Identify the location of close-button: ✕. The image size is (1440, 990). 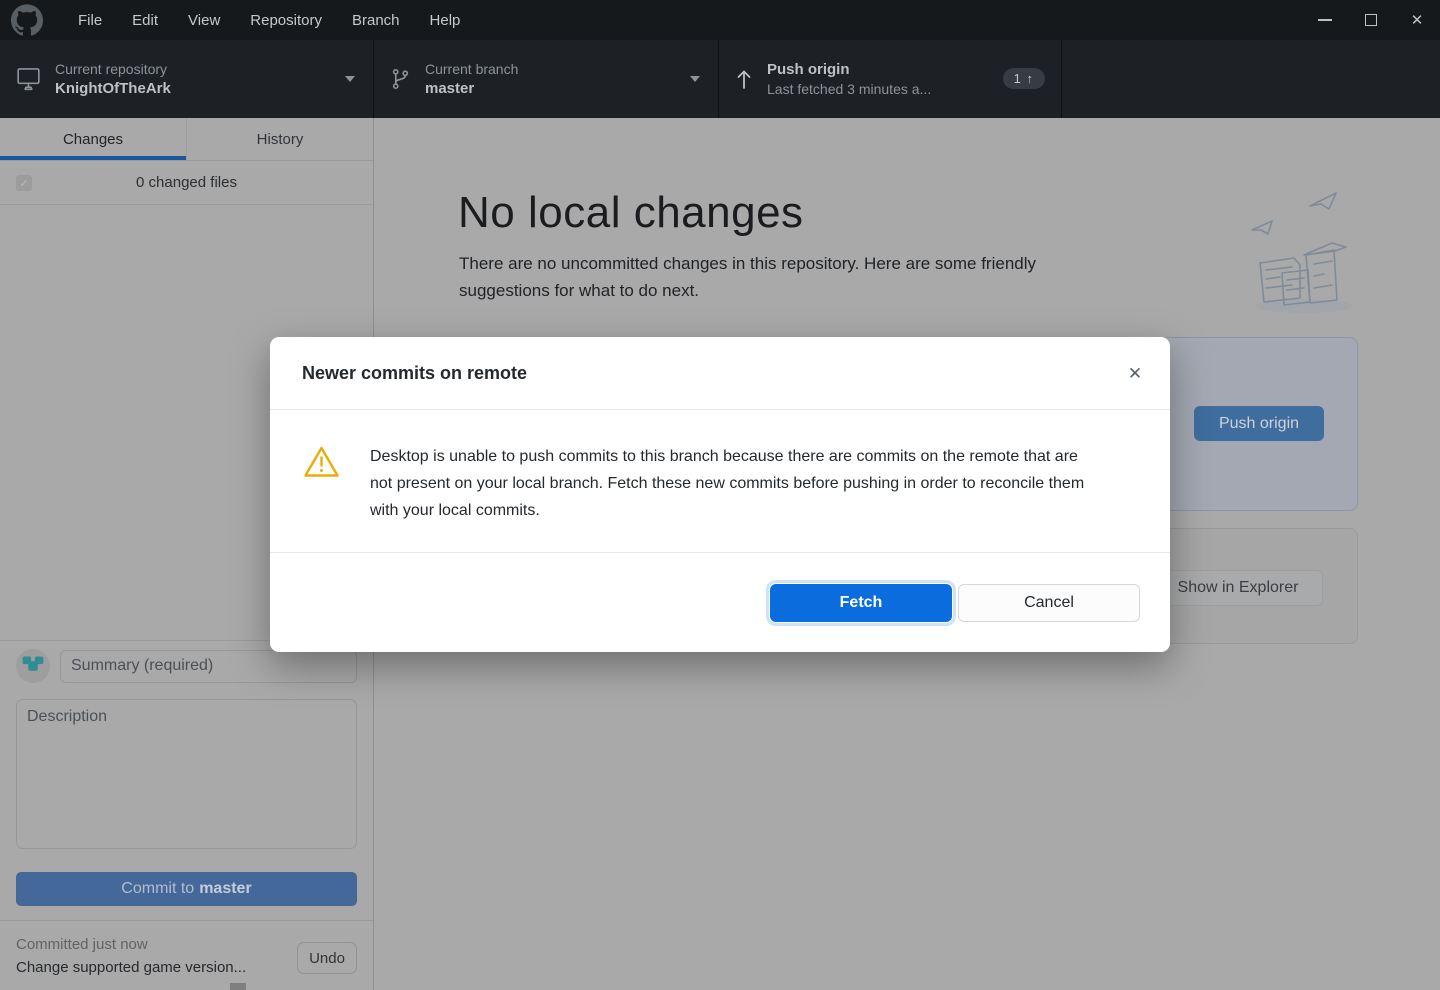
(1417, 20).